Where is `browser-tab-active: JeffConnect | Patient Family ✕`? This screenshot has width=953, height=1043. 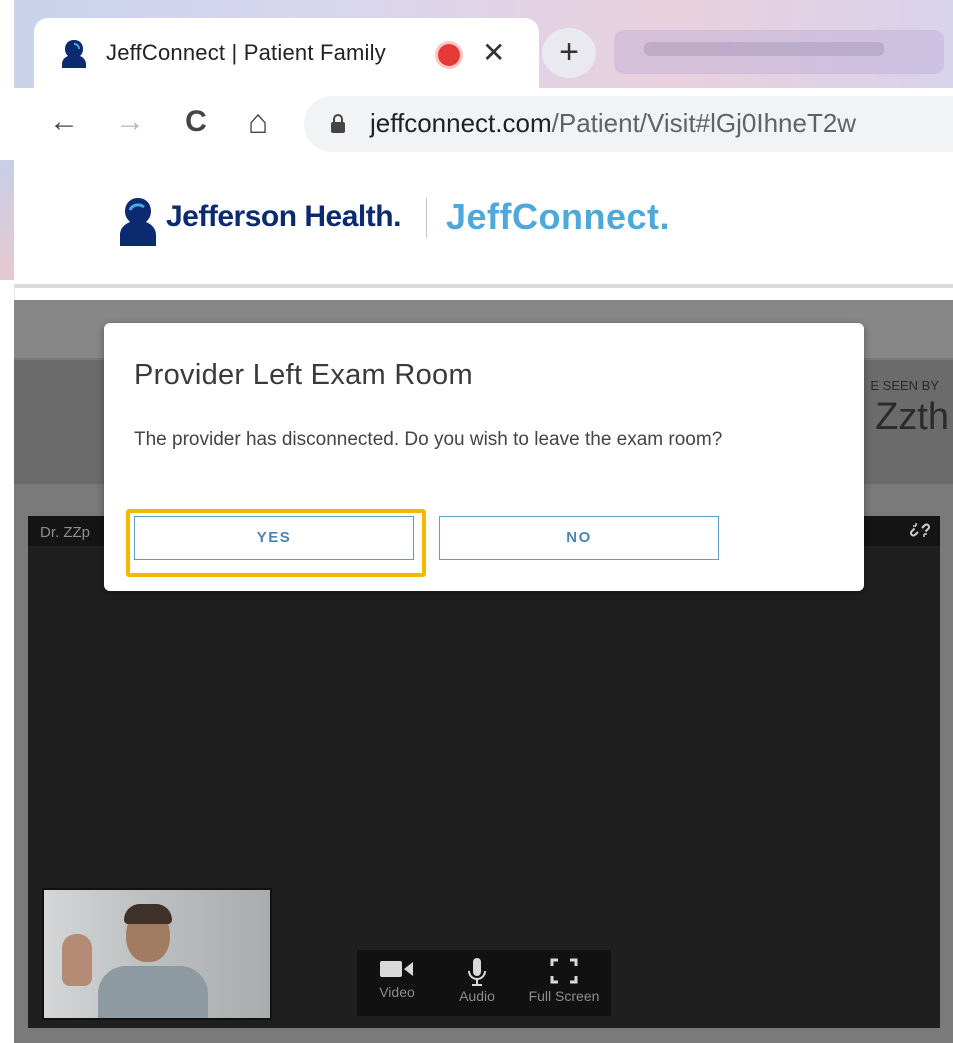 browser-tab-active: JeffConnect | Patient Family ✕ is located at coordinates (286, 53).